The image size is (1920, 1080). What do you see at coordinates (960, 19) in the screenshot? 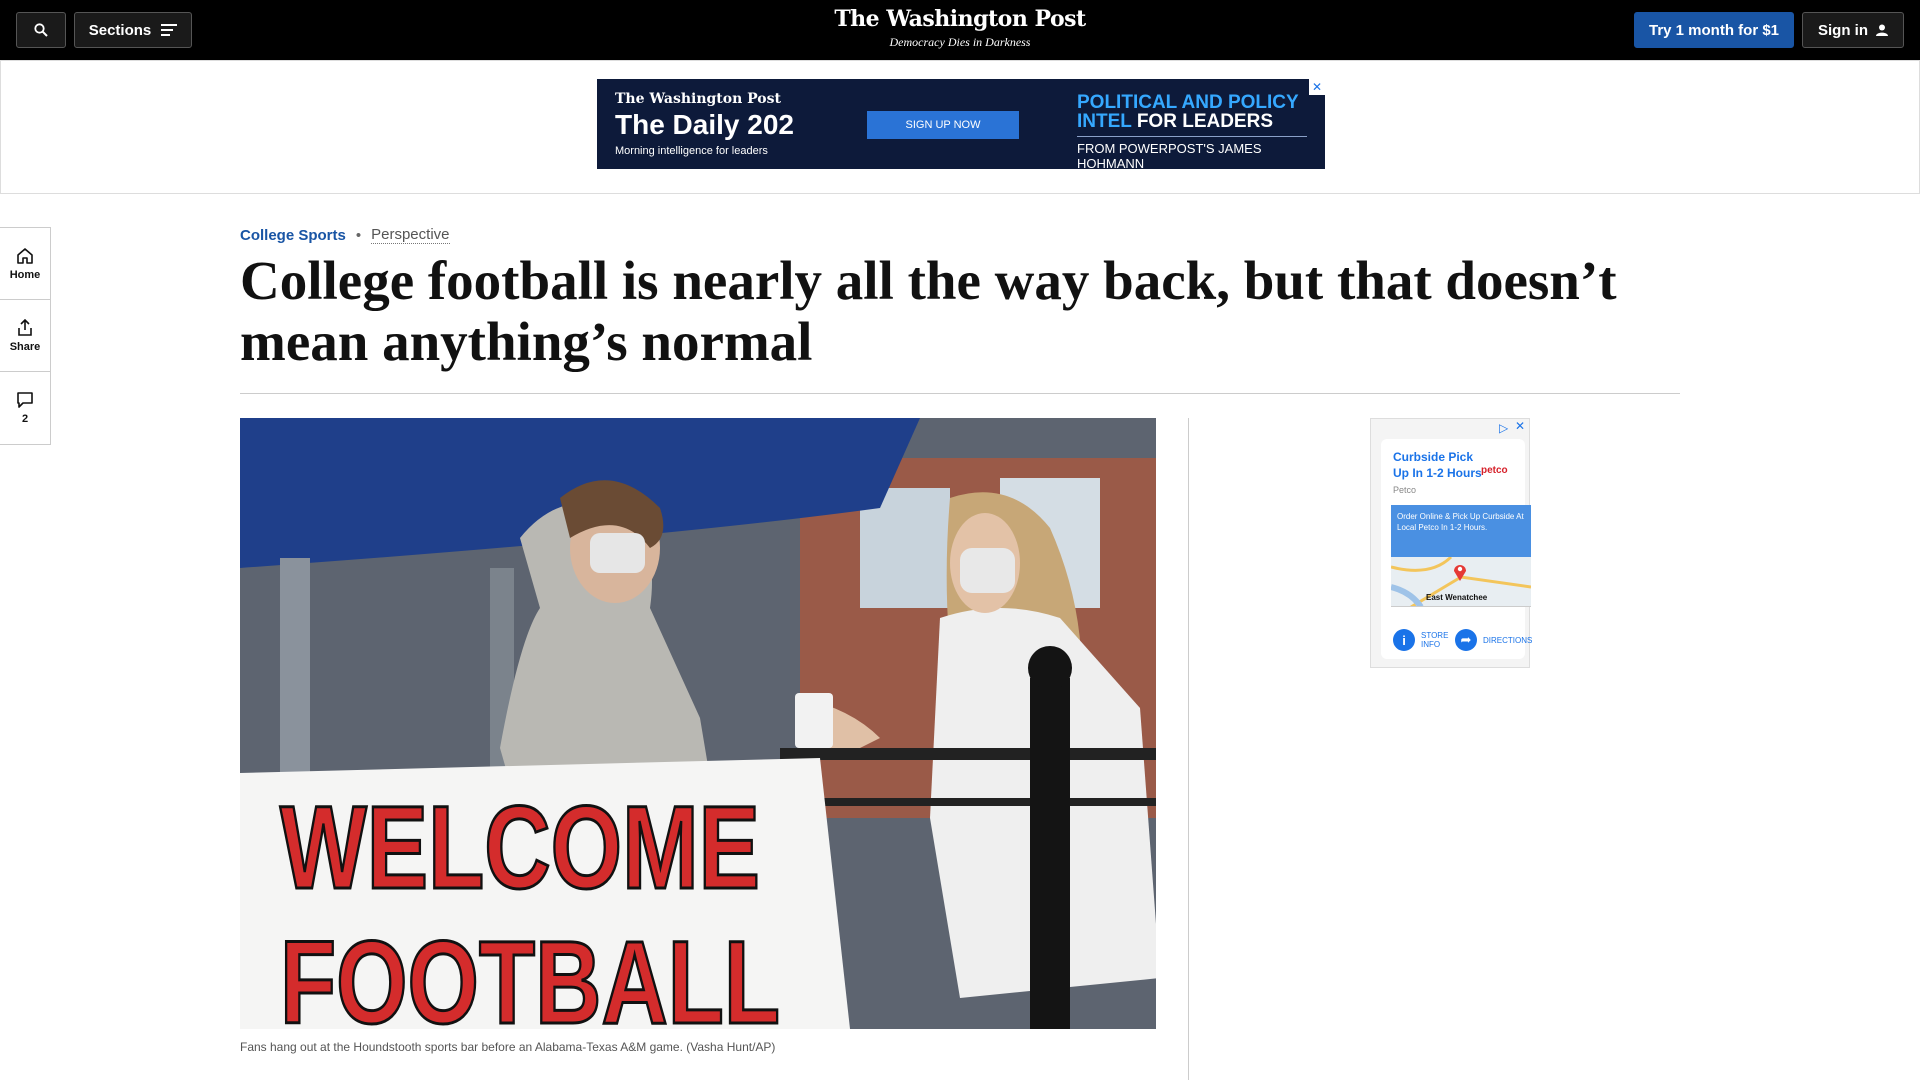
I see `site-logo: The Washington Post` at bounding box center [960, 19].